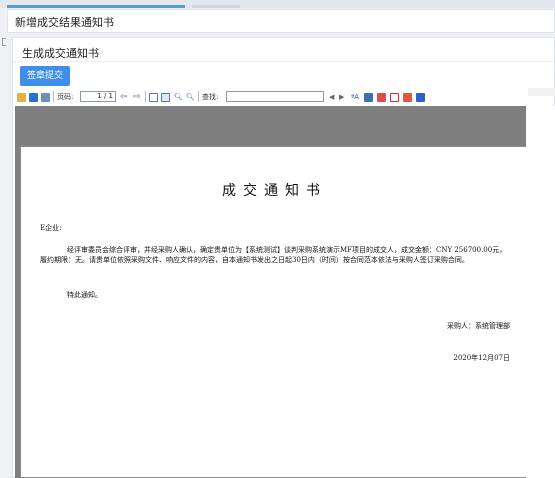  What do you see at coordinates (541, 92) in the screenshot?
I see `toolbar-overflow-area` at bounding box center [541, 92].